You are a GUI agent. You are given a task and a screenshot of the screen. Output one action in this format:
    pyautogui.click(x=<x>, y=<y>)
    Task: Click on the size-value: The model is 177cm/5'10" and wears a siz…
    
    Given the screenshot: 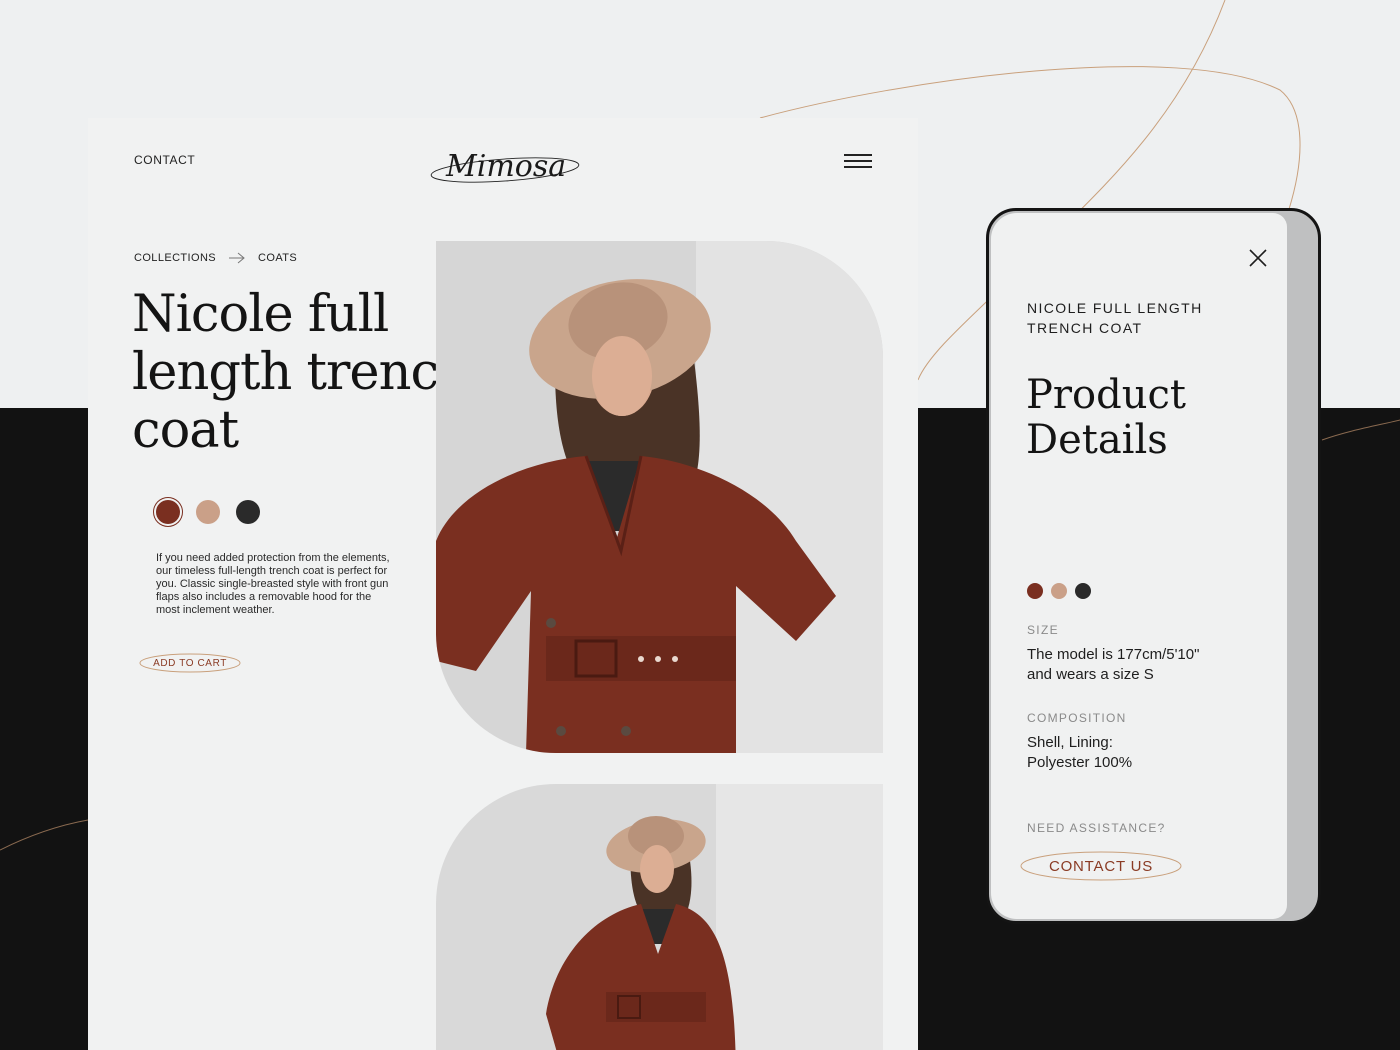 What is the action you would take?
    pyautogui.click(x=1142, y=665)
    